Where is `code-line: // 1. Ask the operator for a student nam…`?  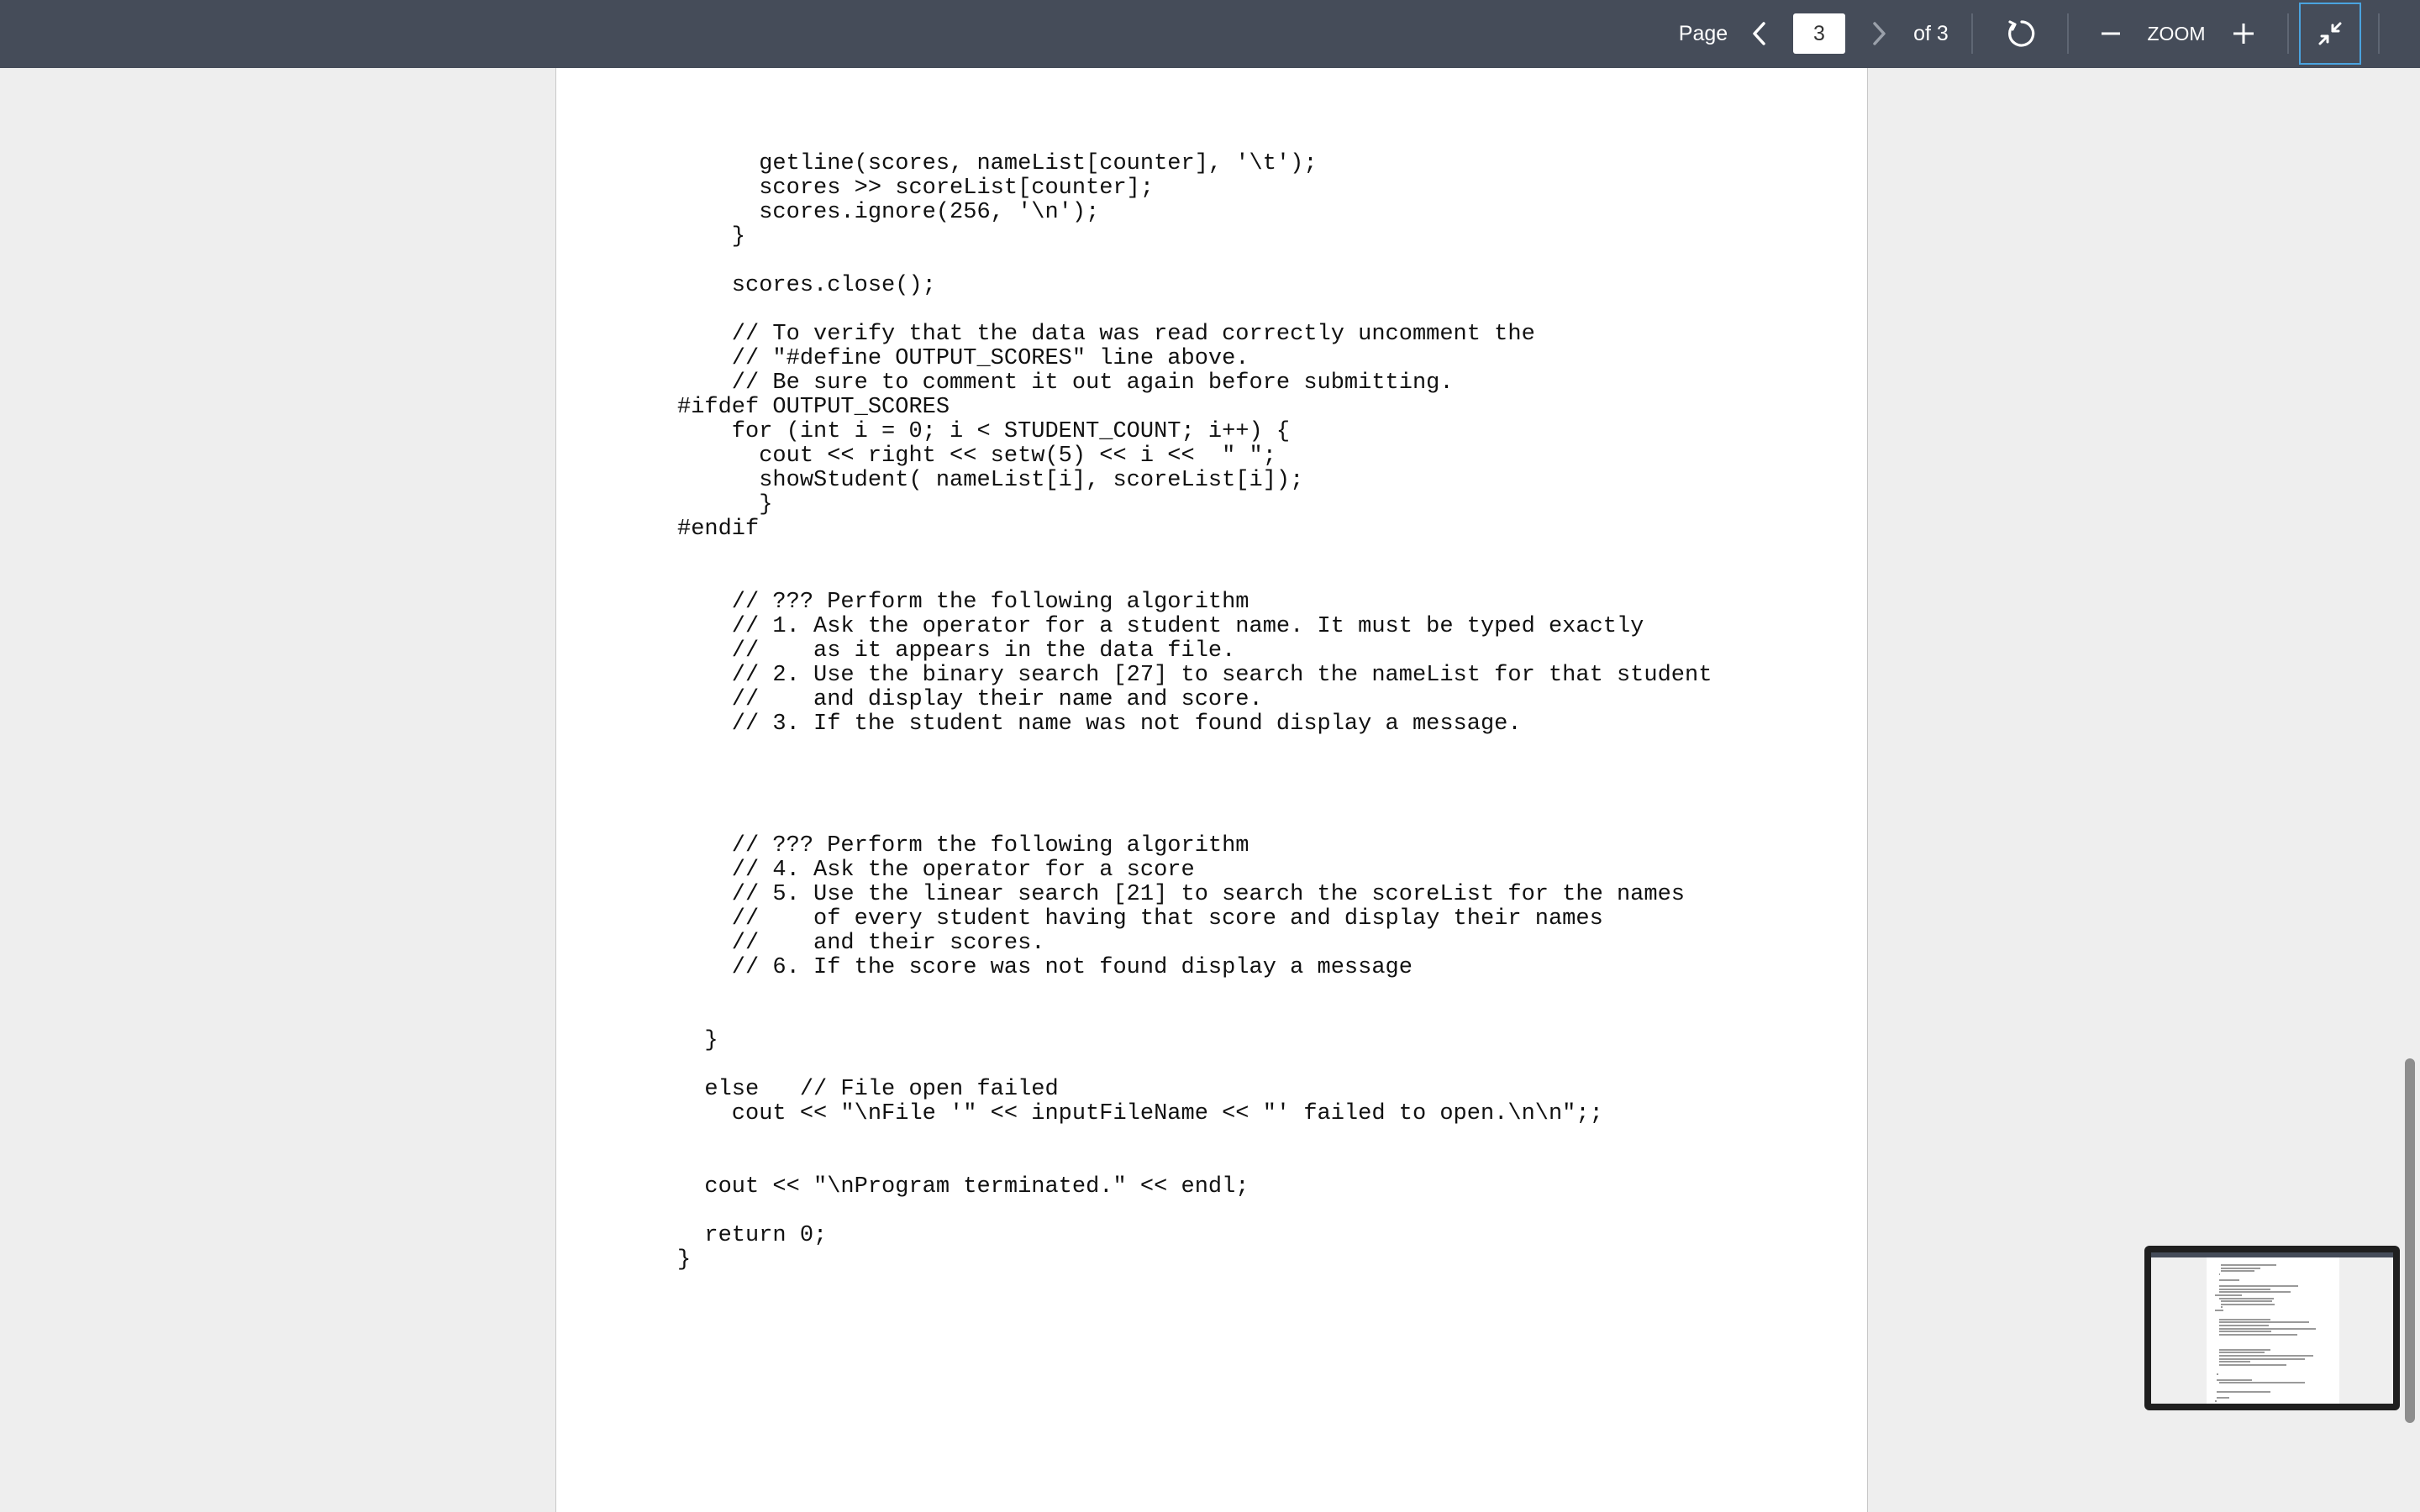 code-line: // 1. Ask the operator for a student nam… is located at coordinates (1161, 626).